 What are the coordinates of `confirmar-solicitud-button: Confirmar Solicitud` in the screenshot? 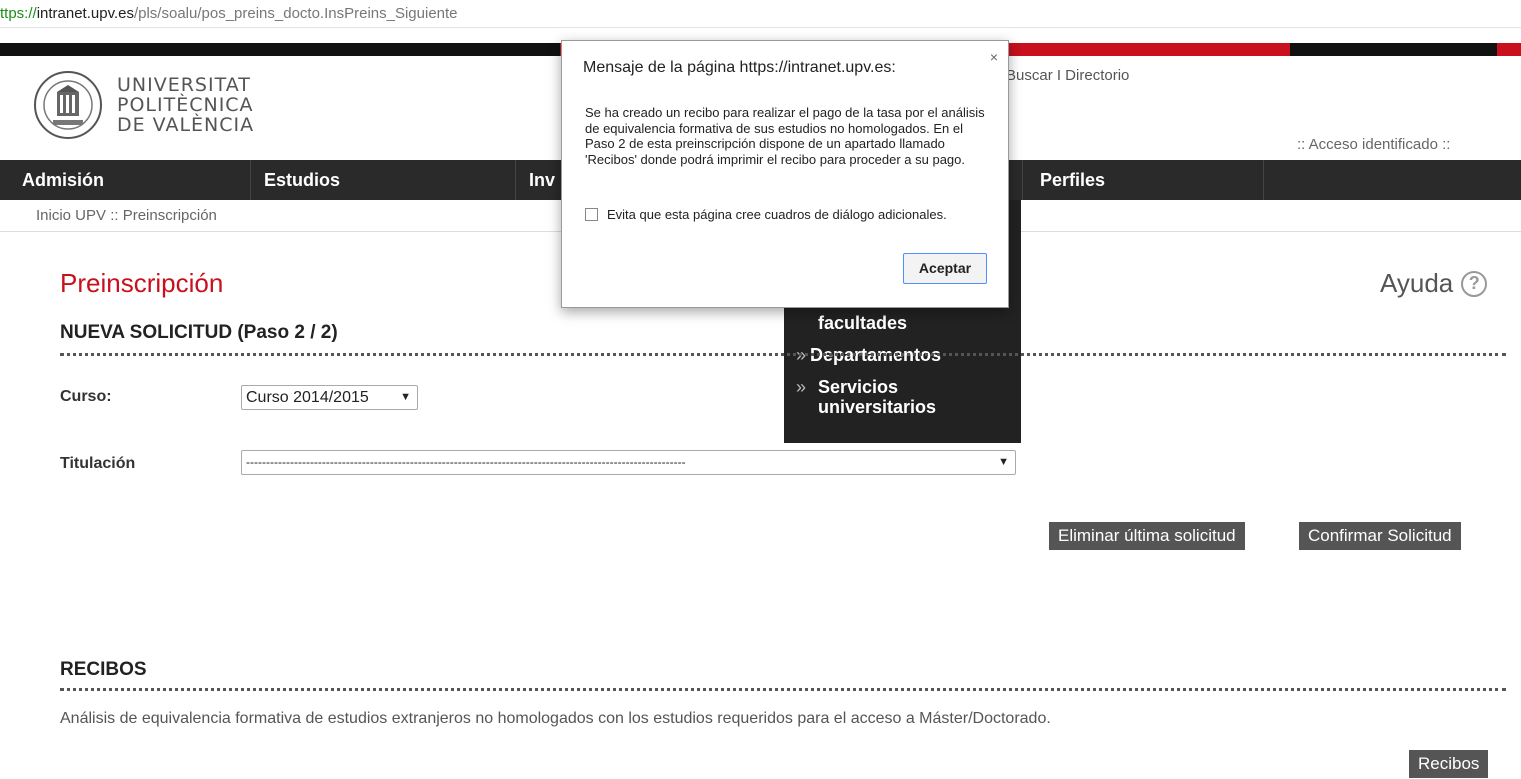 It's located at (1380, 536).